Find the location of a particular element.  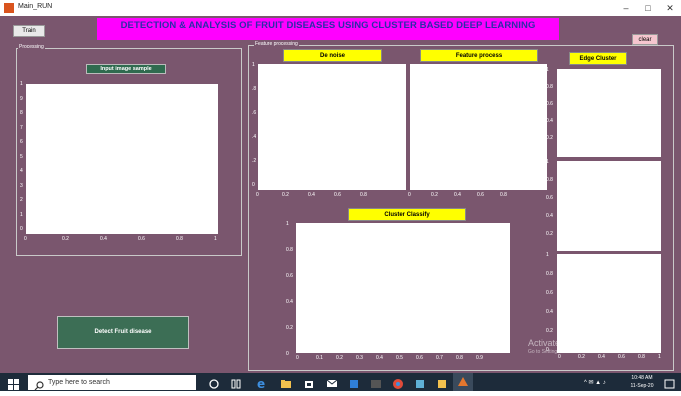

maximize-button: □ is located at coordinates (648, 8).